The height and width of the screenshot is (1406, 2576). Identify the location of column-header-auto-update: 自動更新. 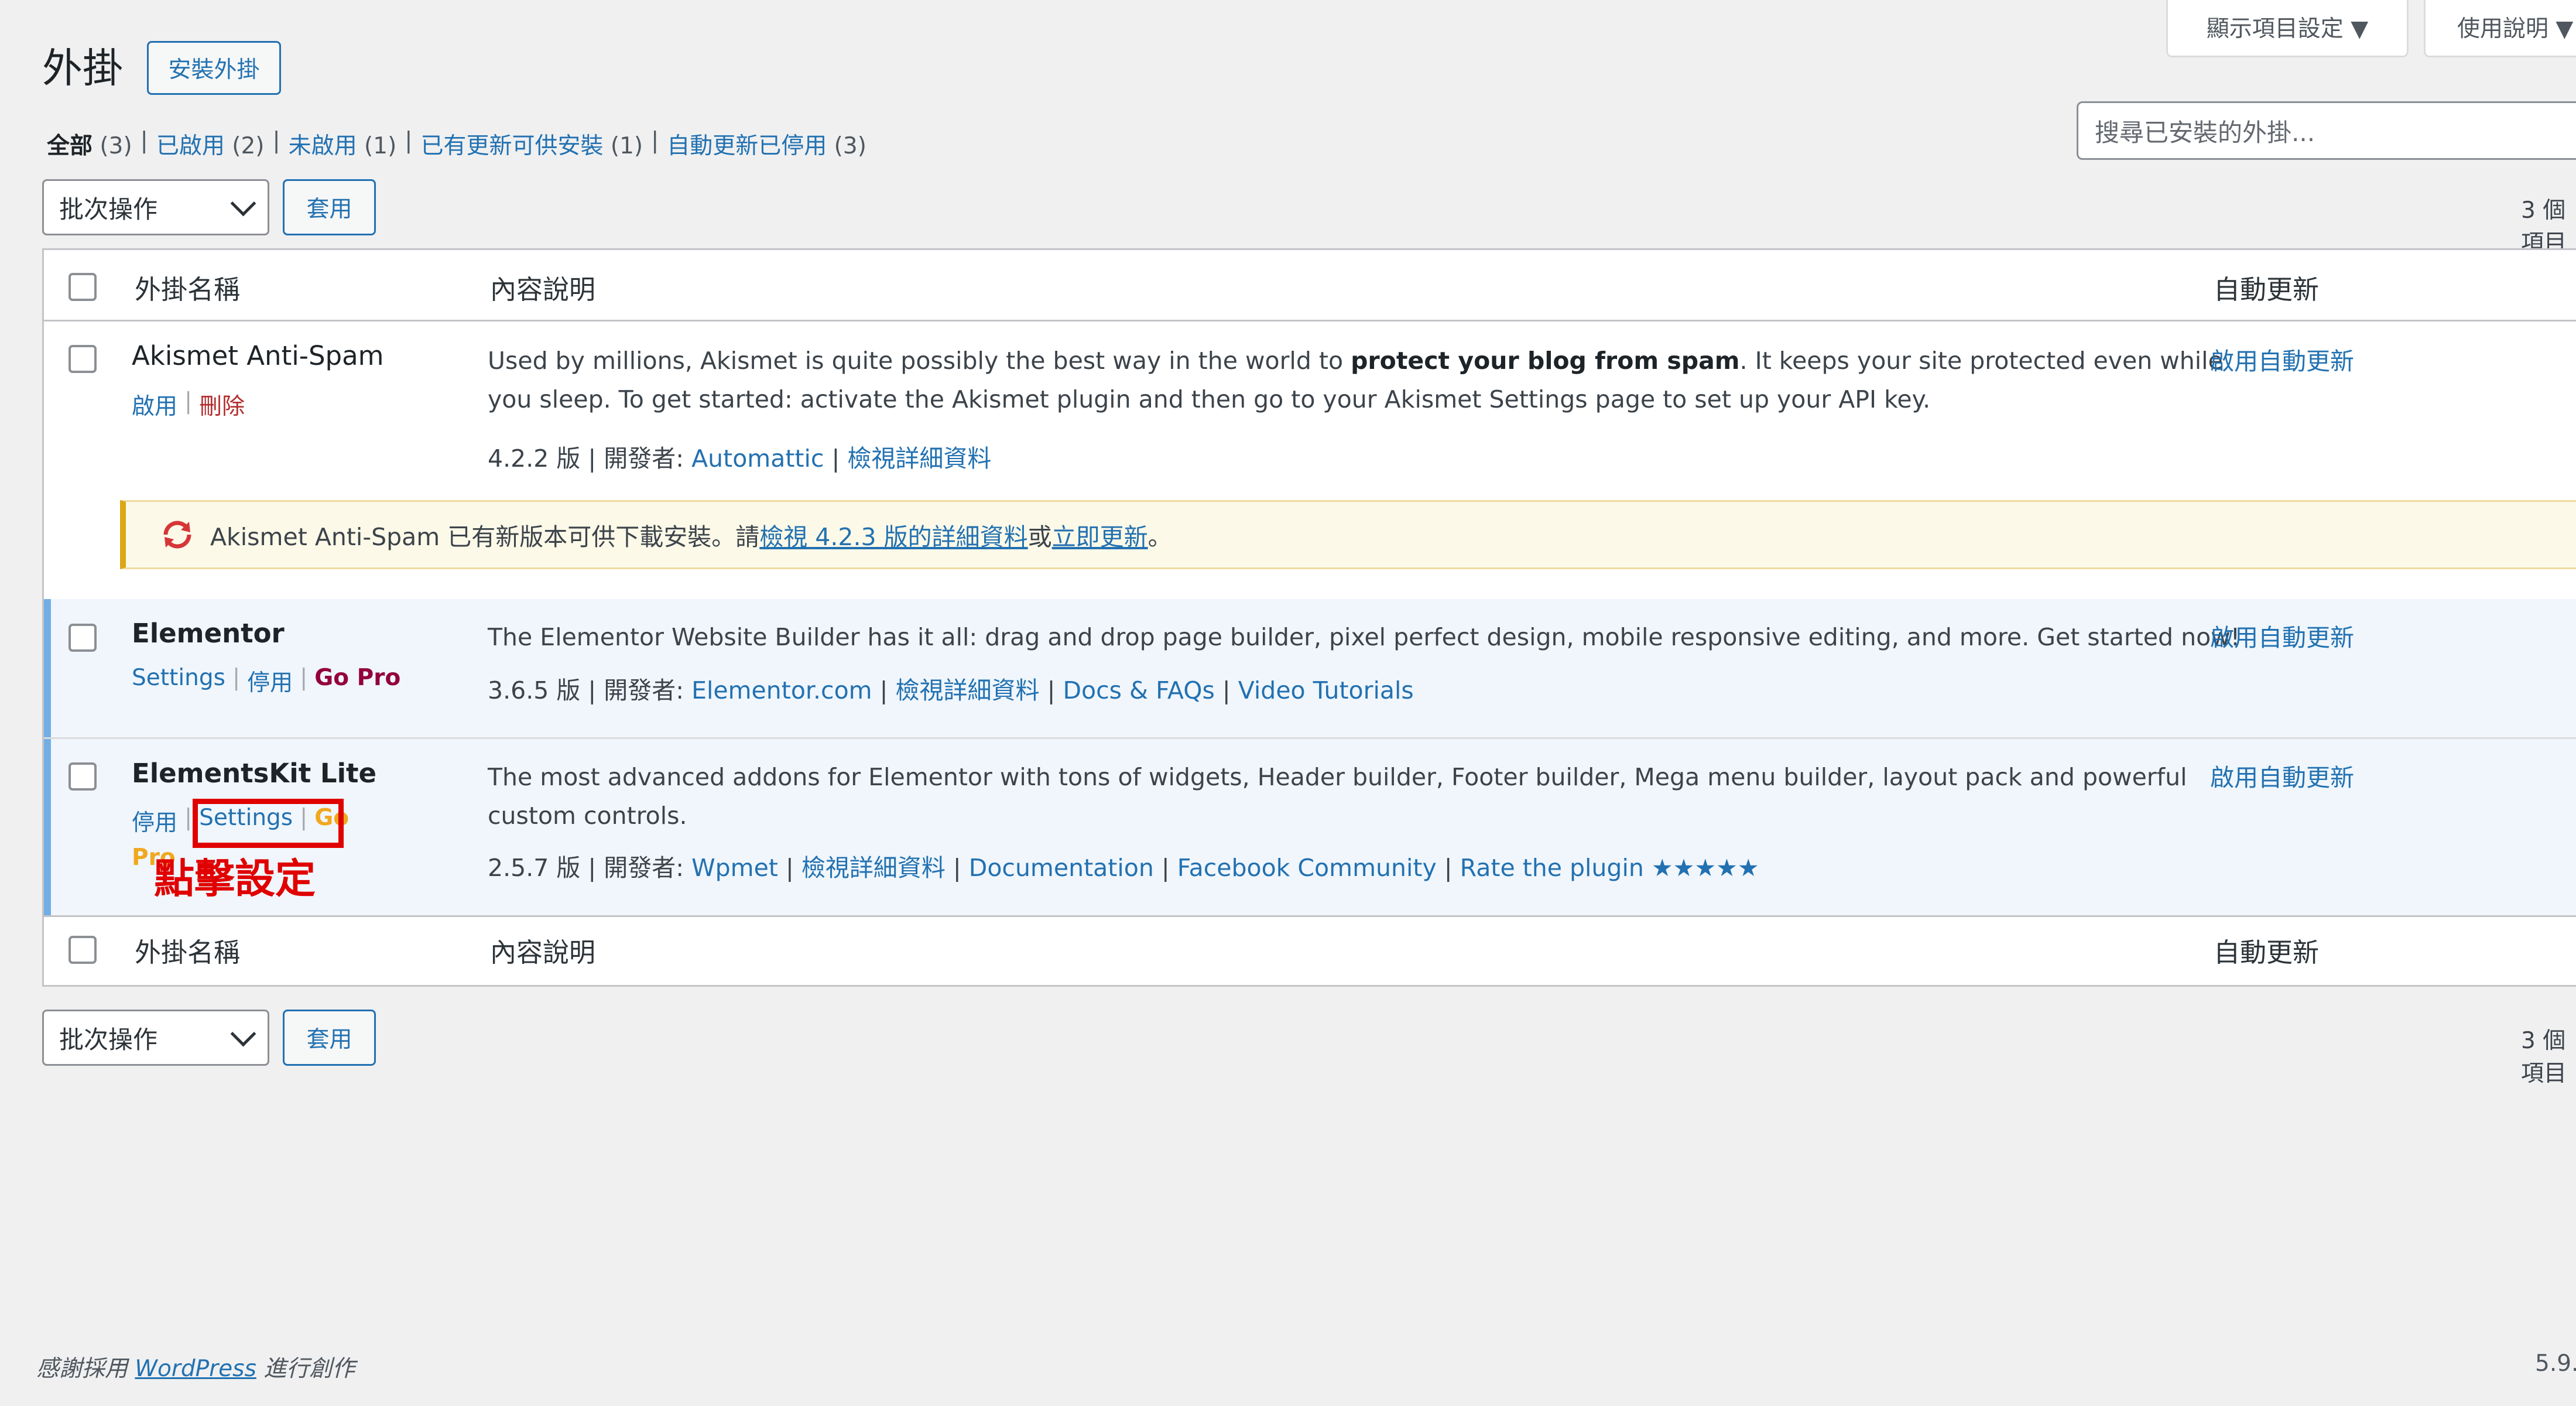
(2267, 289).